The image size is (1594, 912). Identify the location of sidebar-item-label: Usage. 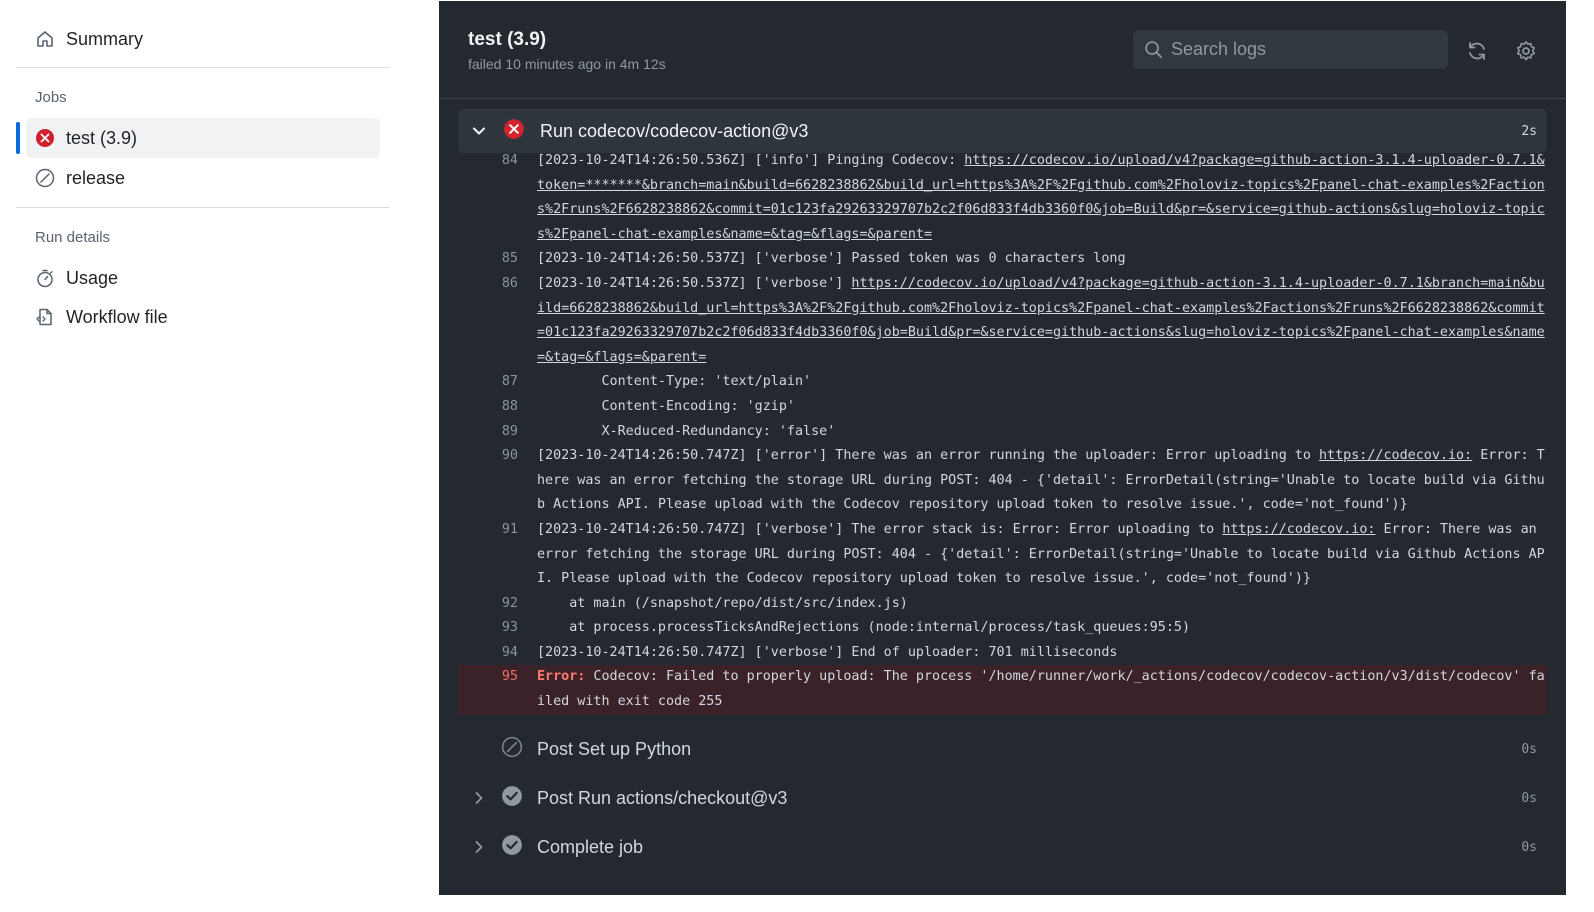
(92, 277).